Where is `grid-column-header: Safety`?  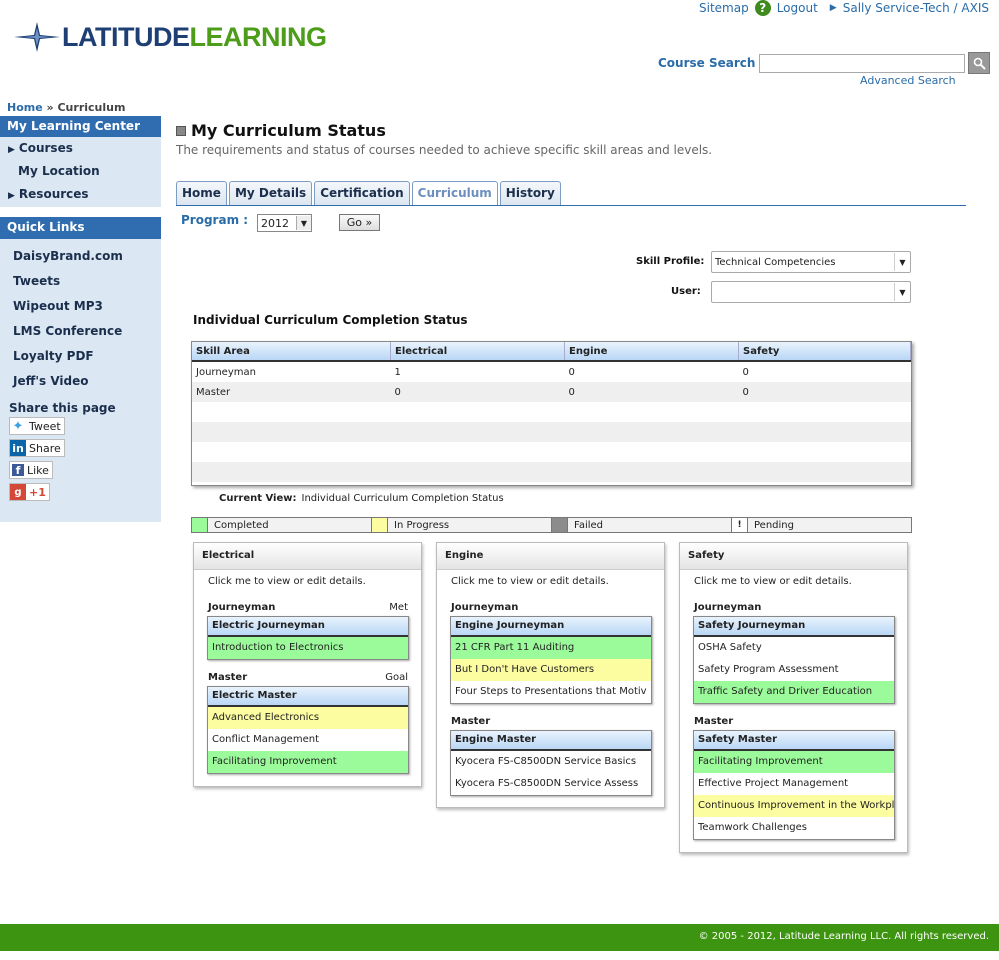
grid-column-header: Safety is located at coordinates (824, 352).